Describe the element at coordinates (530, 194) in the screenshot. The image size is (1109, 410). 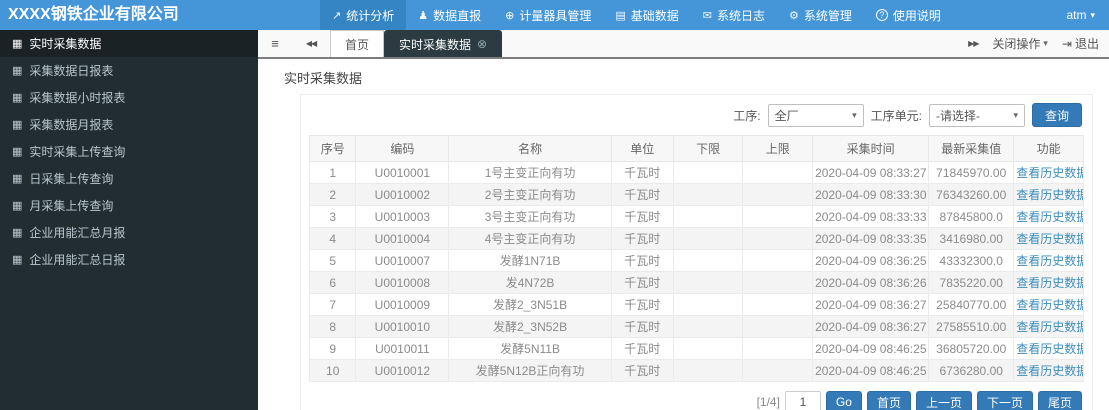
I see `cell-name: 2号主变正向有功` at that location.